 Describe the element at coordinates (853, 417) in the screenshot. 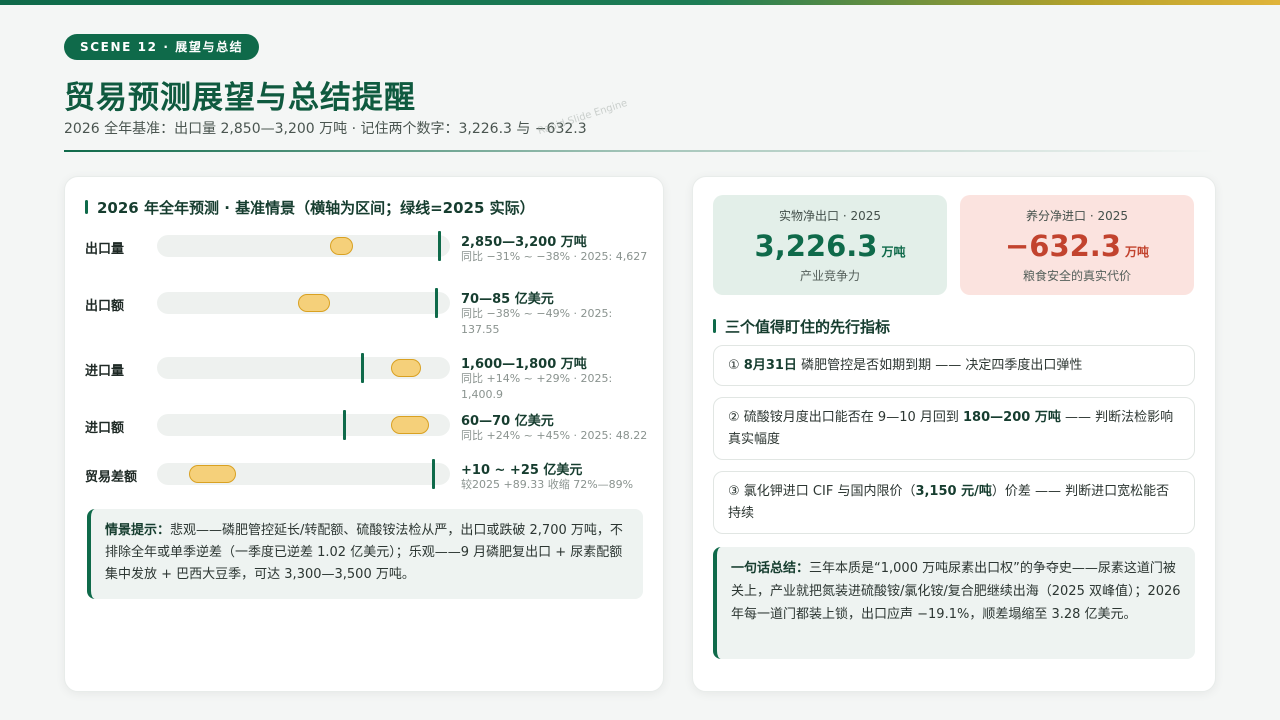

I see `indicator-2-text: 硫酸铵月度出口能否在 9—10 月回到` at that location.